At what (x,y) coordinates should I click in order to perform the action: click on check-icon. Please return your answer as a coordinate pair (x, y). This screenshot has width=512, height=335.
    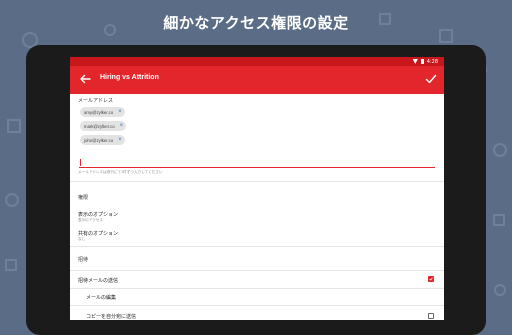
    Looking at the image, I should click on (431, 279).